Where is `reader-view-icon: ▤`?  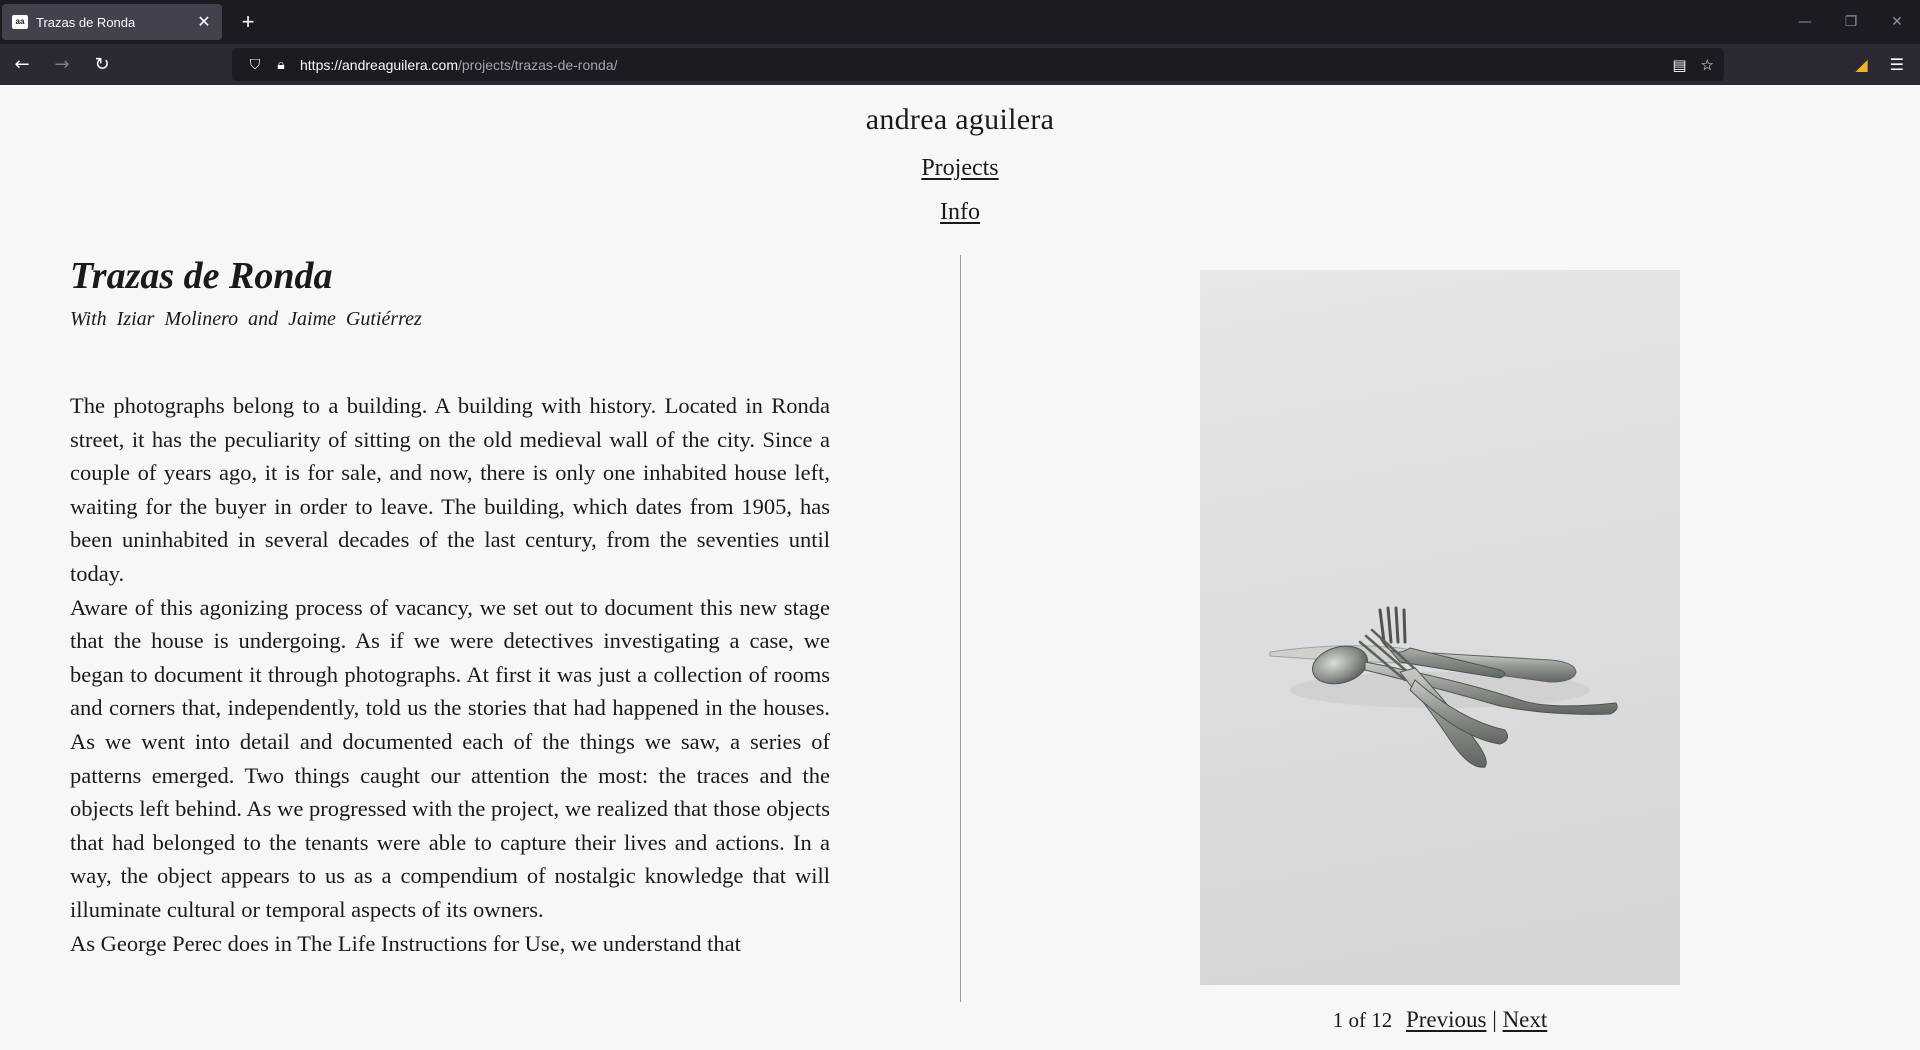 reader-view-icon: ▤ is located at coordinates (1679, 65).